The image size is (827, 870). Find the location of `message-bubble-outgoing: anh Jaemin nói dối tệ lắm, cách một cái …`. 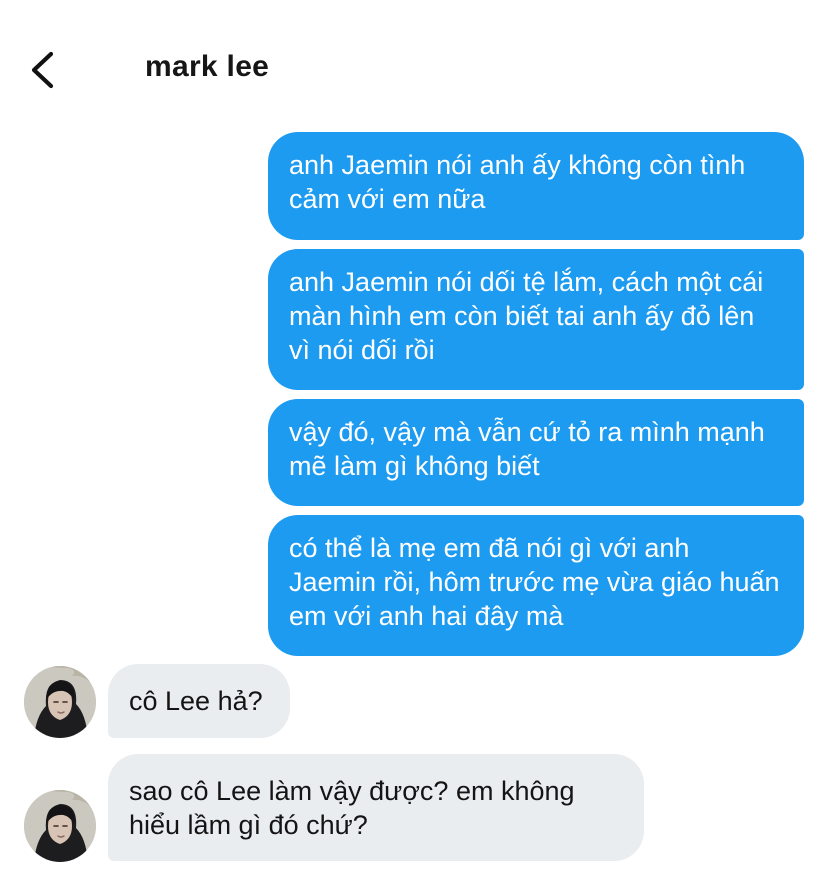

message-bubble-outgoing: anh Jaemin nói dối tệ lắm, cách một cái … is located at coordinates (536, 319).